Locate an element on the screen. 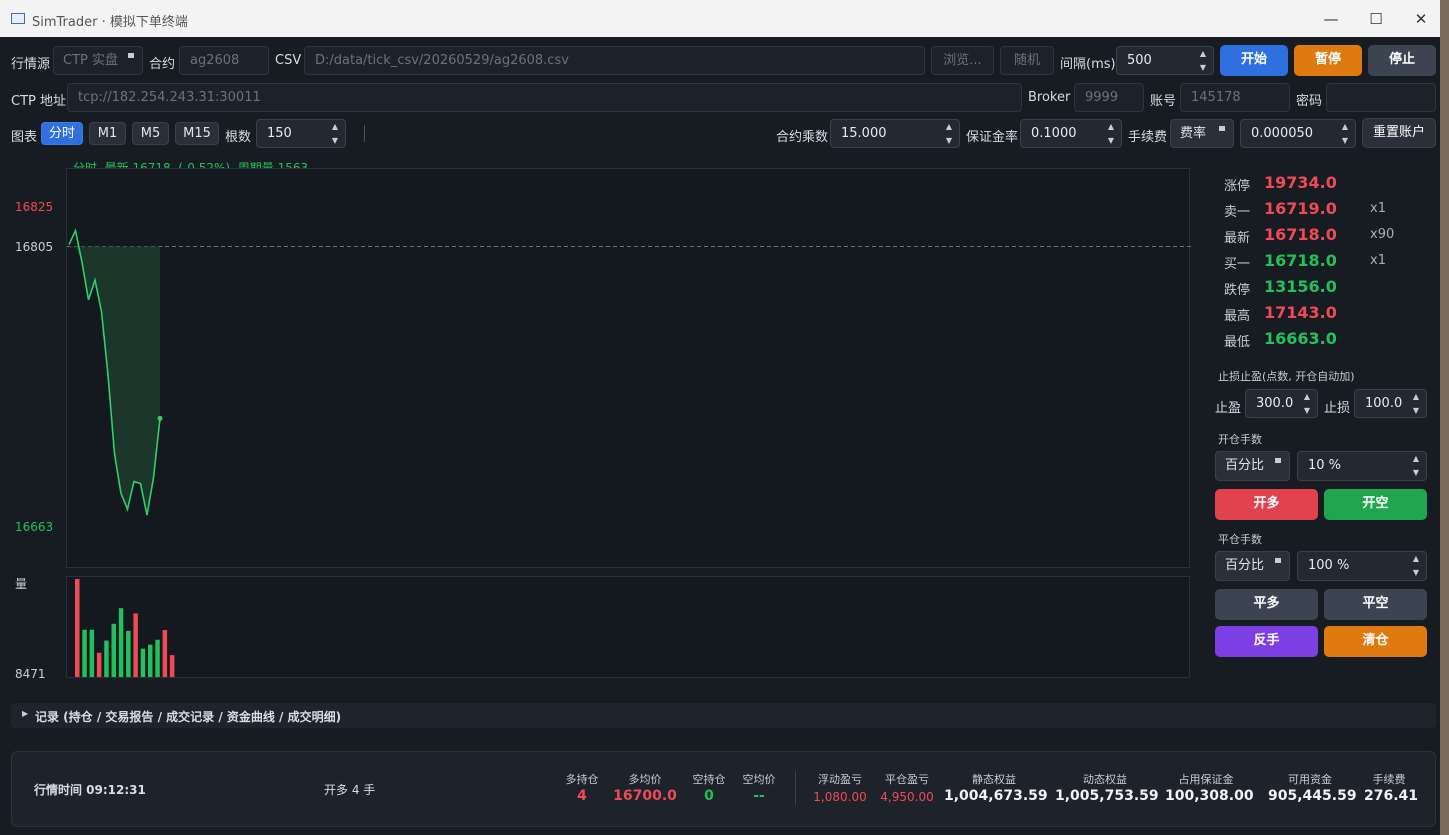  multiplier-spinbox: 15.000 ▲ ▼ is located at coordinates (895, 133).